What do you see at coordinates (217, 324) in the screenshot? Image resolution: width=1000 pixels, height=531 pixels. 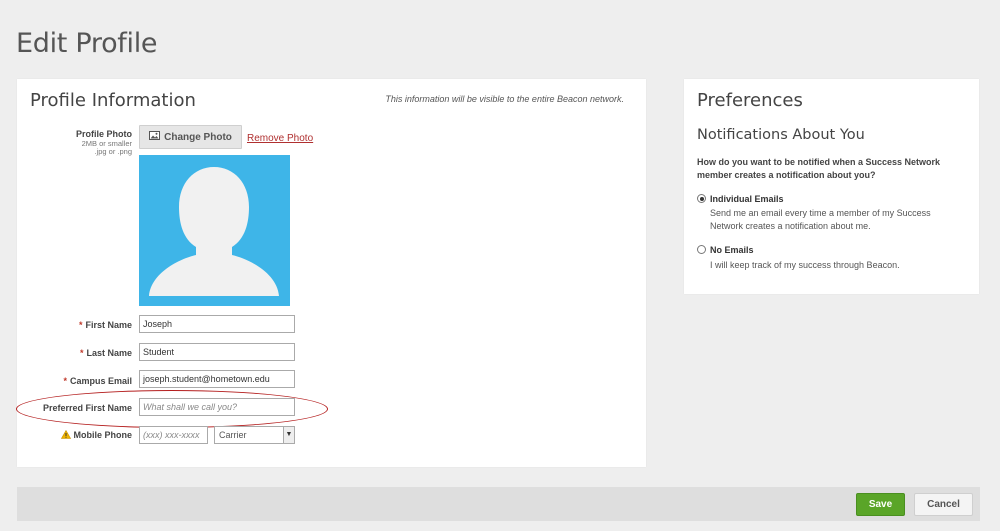 I see `first-name-field: Joseph` at bounding box center [217, 324].